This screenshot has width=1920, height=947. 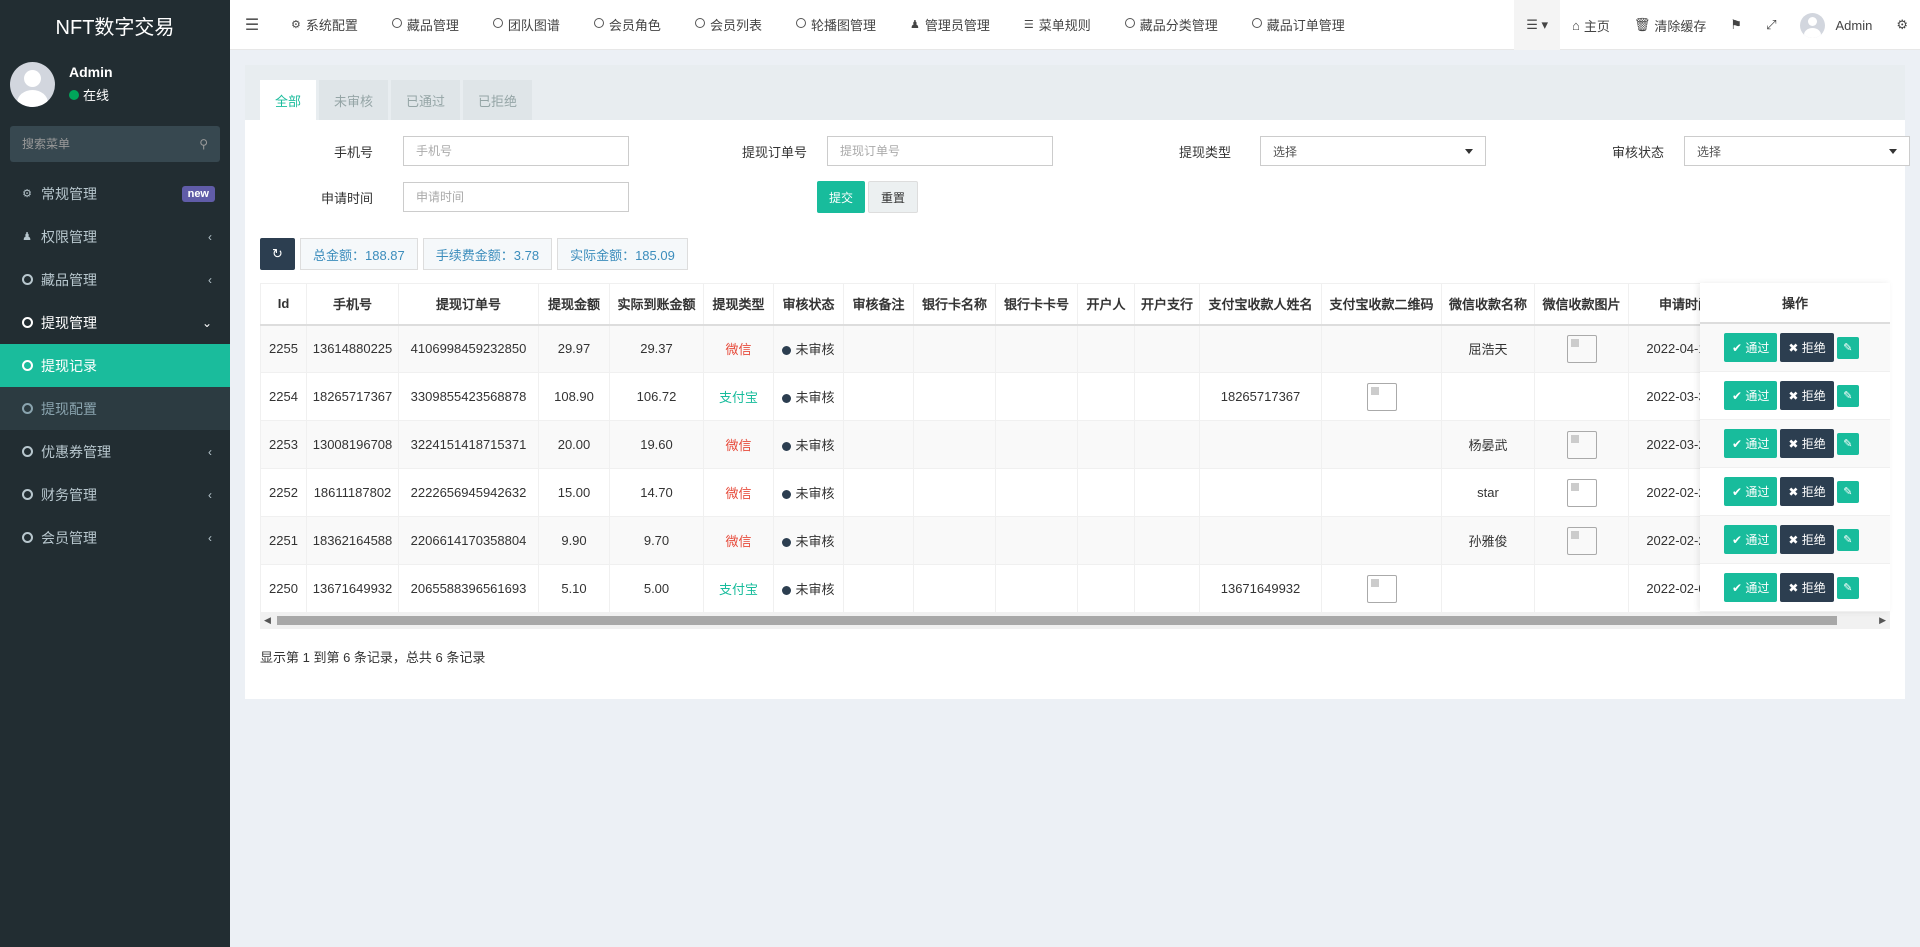 I want to click on home-link: ⌂ 主页, so click(x=1591, y=25).